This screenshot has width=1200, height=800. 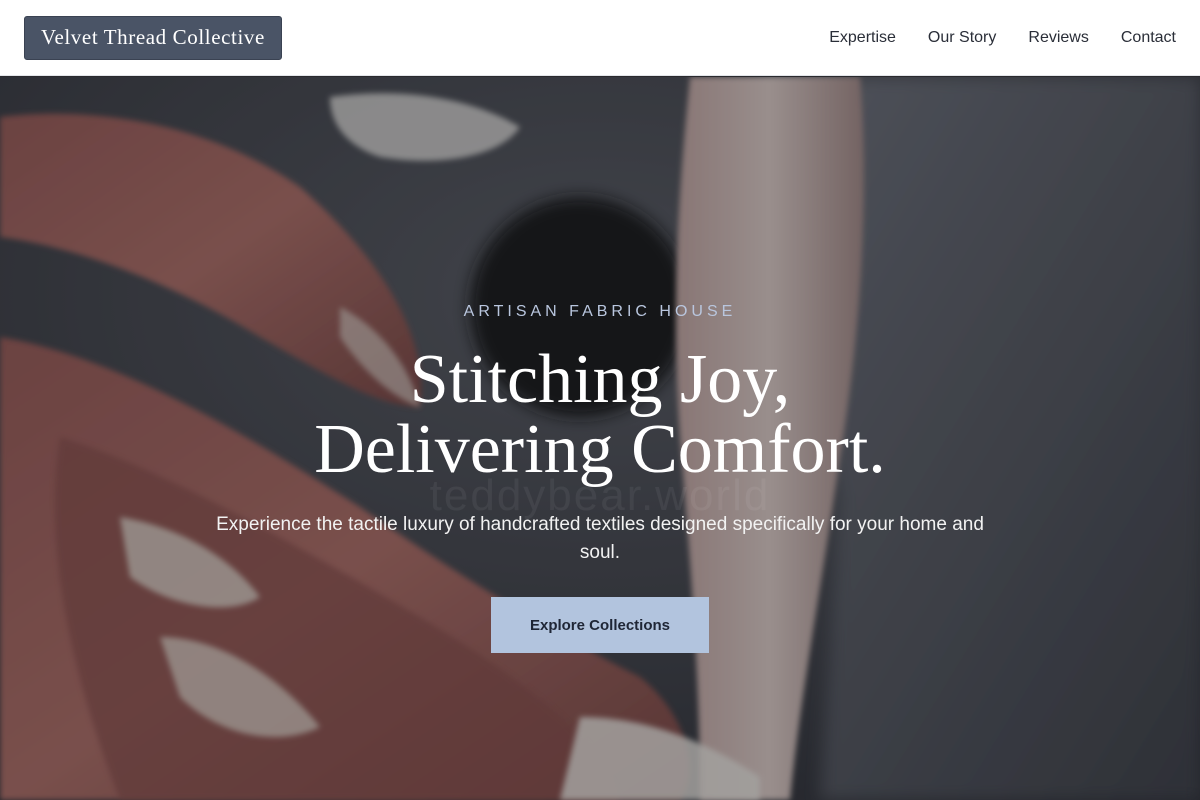 What do you see at coordinates (600, 449) in the screenshot?
I see `headline-line-2: Delivering Comfort.` at bounding box center [600, 449].